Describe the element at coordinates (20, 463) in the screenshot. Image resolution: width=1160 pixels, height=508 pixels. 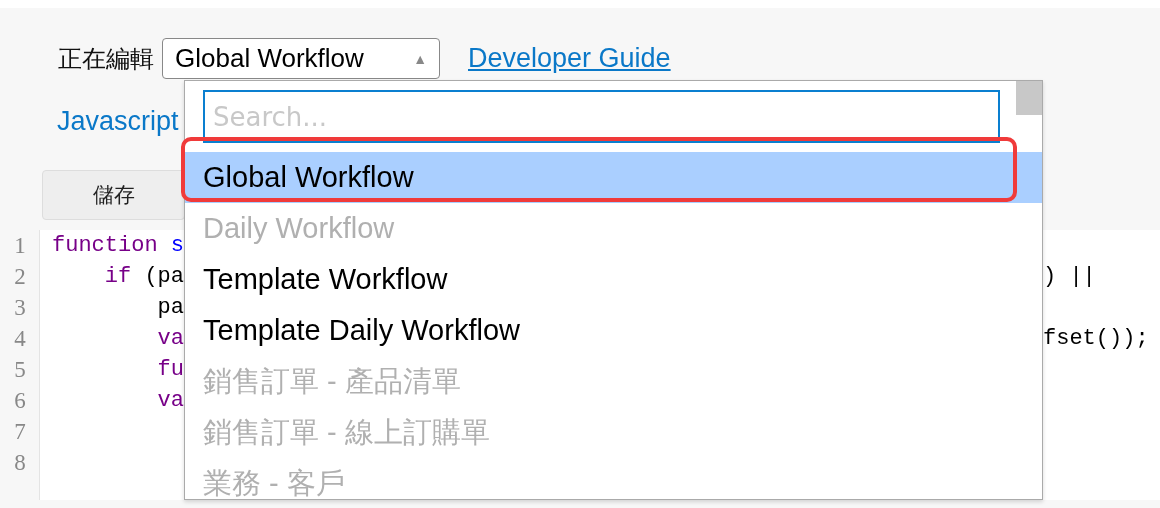
I see `line-number: 8` at that location.